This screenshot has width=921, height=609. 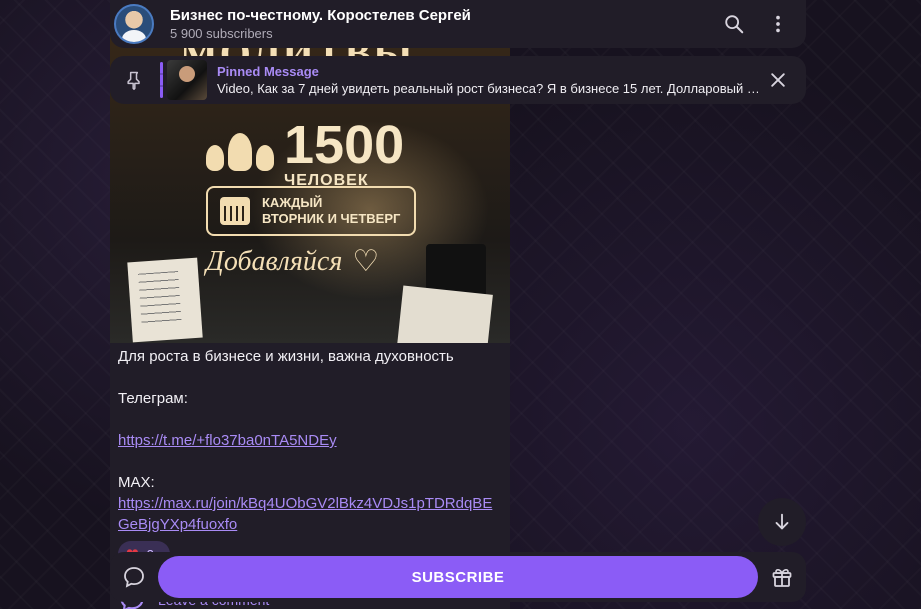 I want to click on image-cta-text: Добавляйся, so click(x=274, y=261).